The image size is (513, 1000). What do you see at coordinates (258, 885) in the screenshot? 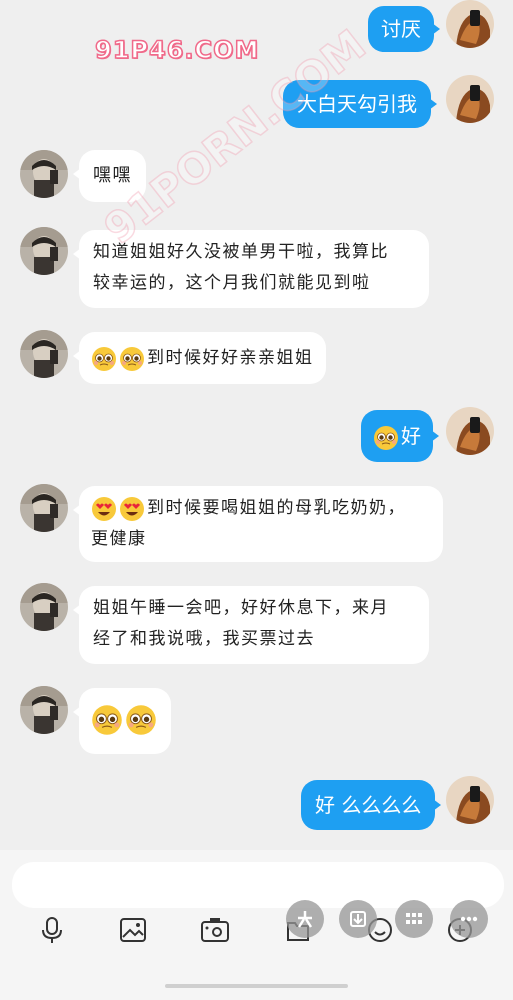
I see `message-input` at bounding box center [258, 885].